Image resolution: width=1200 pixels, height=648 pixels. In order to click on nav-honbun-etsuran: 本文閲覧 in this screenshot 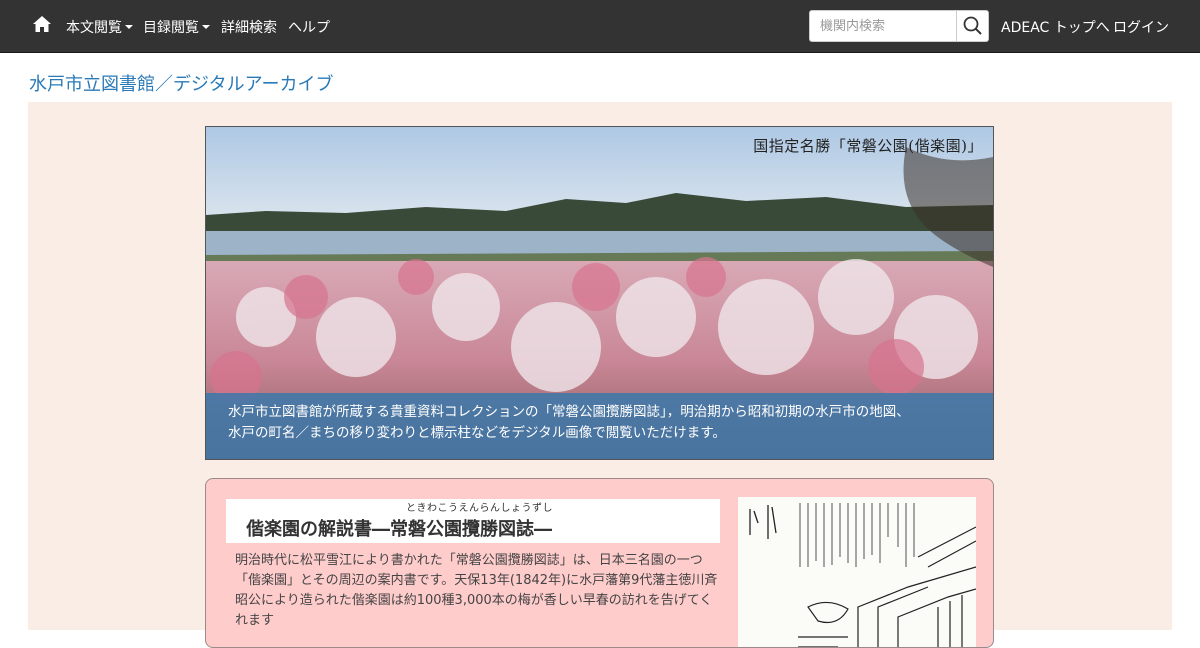, I will do `click(99, 27)`.